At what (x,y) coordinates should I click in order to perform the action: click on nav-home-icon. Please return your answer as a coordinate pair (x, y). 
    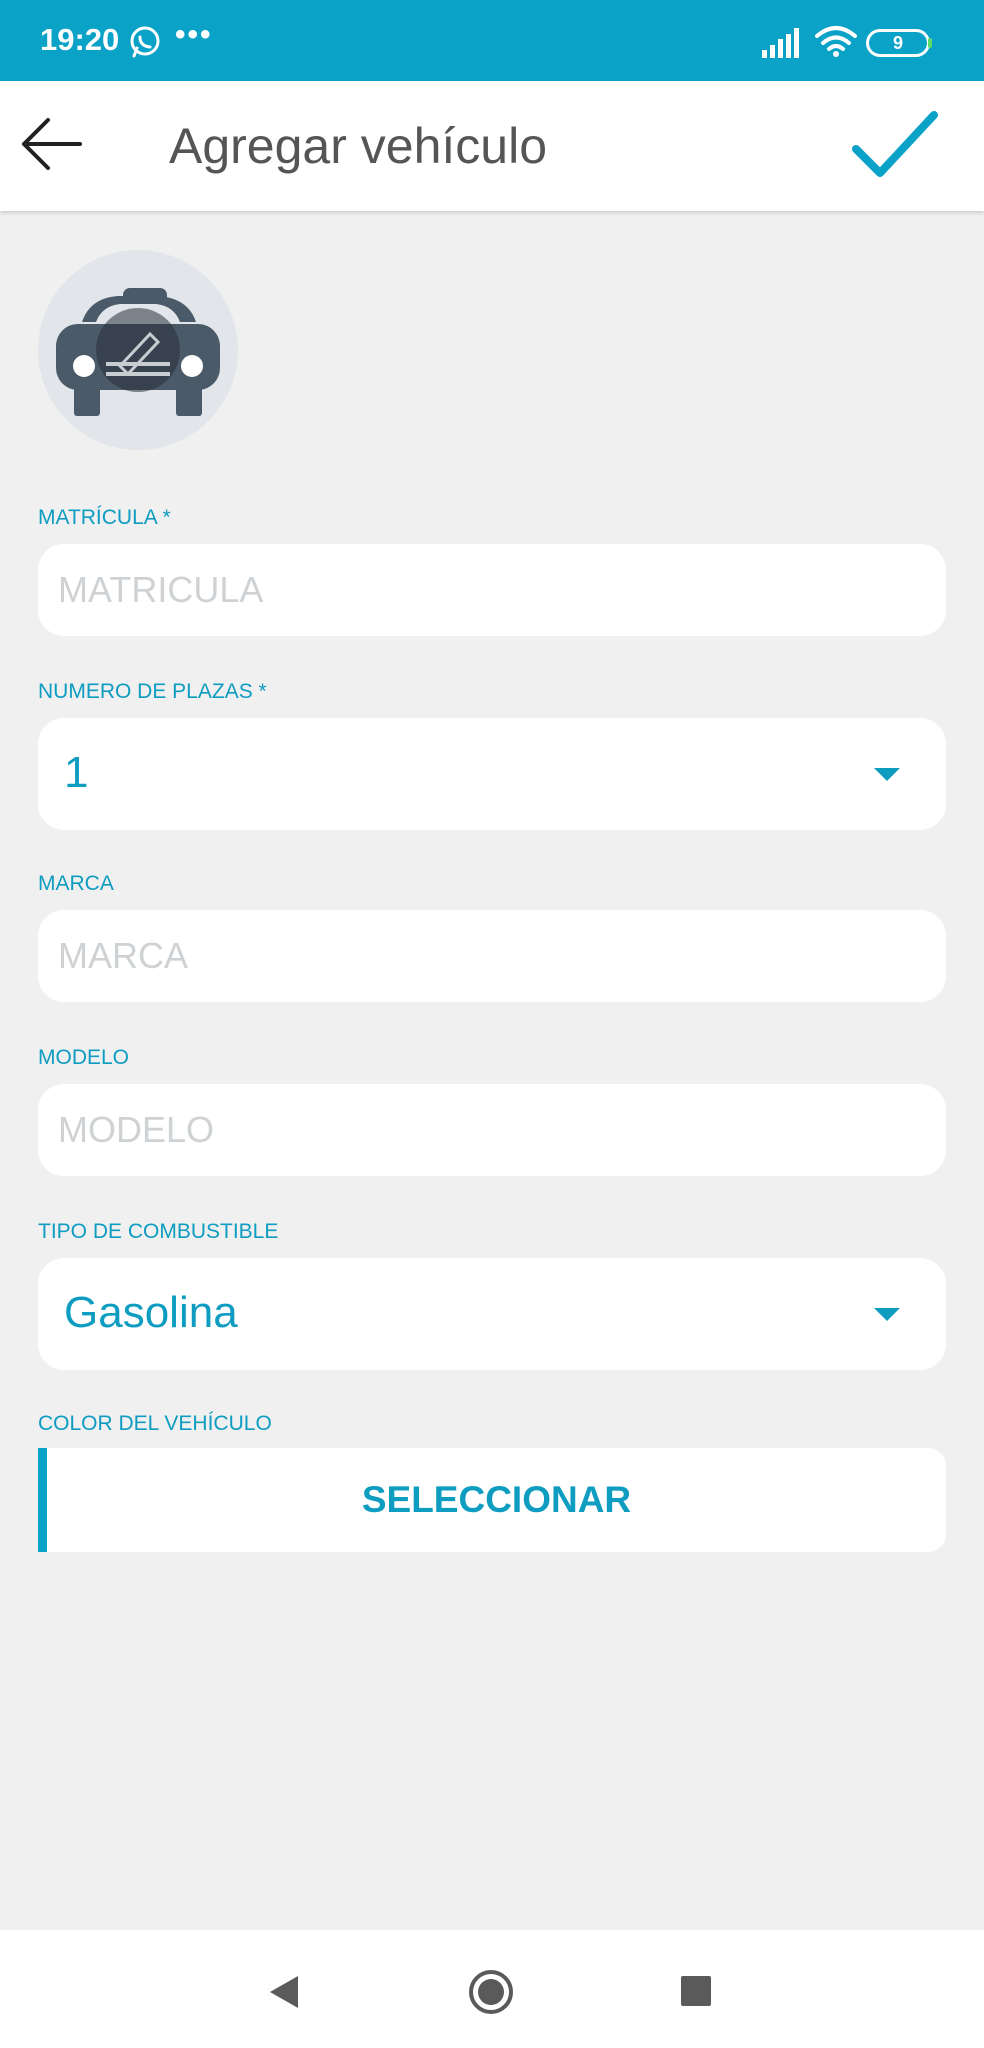
    Looking at the image, I should click on (491, 1992).